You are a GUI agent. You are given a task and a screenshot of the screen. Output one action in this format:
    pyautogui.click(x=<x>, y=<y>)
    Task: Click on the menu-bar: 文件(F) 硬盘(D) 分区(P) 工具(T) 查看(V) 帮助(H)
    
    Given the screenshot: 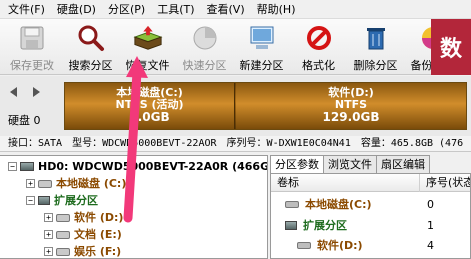 What is the action you would take?
    pyautogui.click(x=235, y=9)
    